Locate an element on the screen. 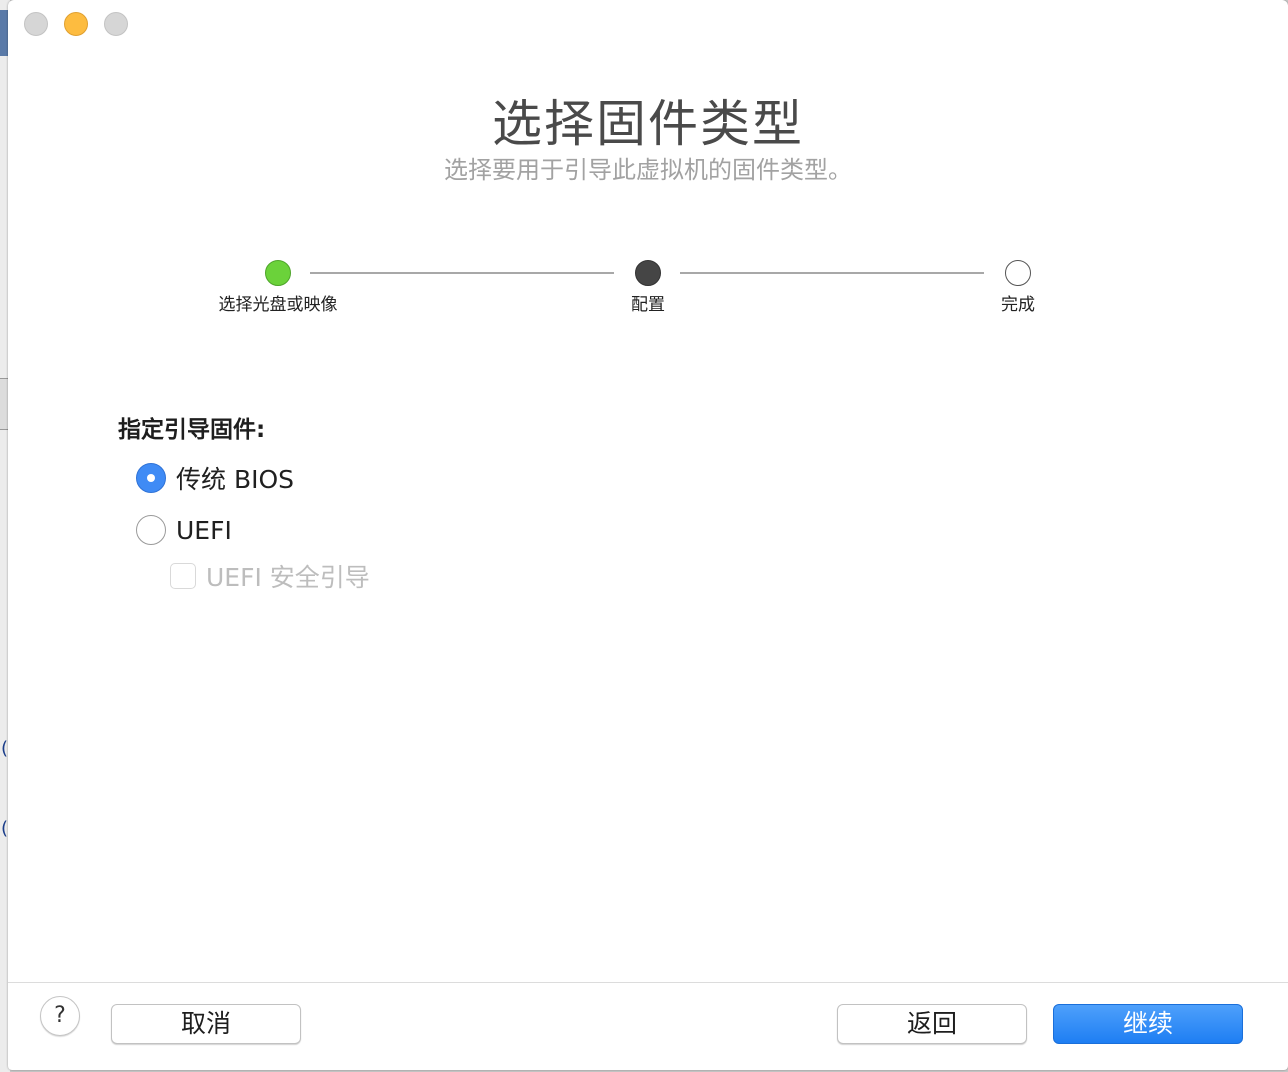  uefi-secure-boot-option: UEFI 安全引导 is located at coordinates (270, 576).